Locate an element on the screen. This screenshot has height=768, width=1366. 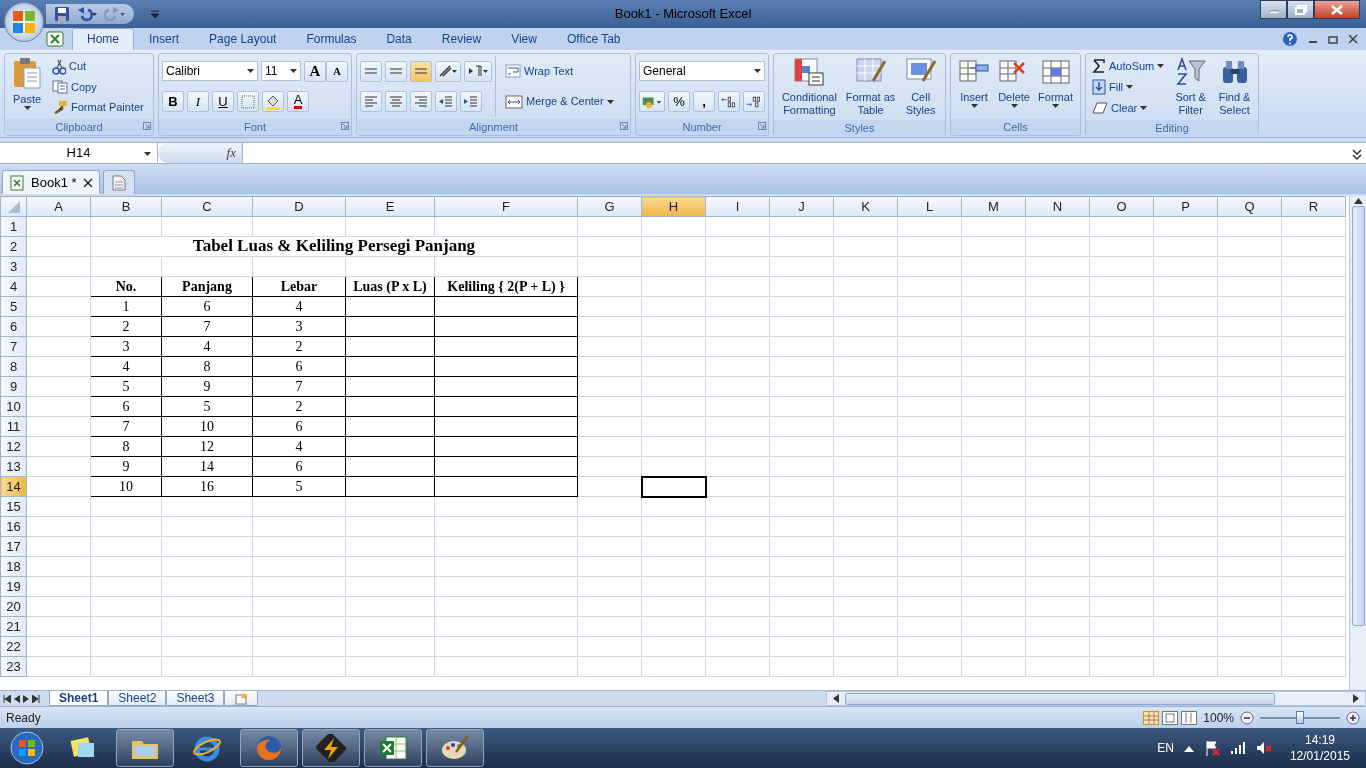
merge-center-button: Merge & Center is located at coordinates (559, 101).